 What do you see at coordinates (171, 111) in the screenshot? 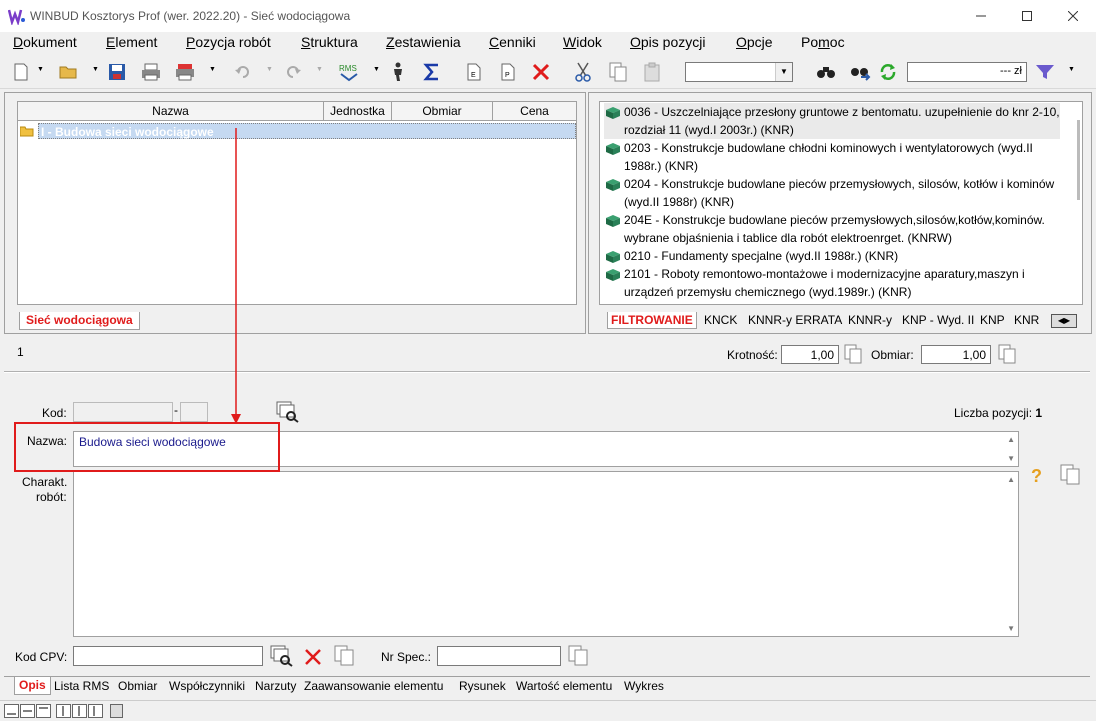
I see `column-nazwa: Nazwa` at bounding box center [171, 111].